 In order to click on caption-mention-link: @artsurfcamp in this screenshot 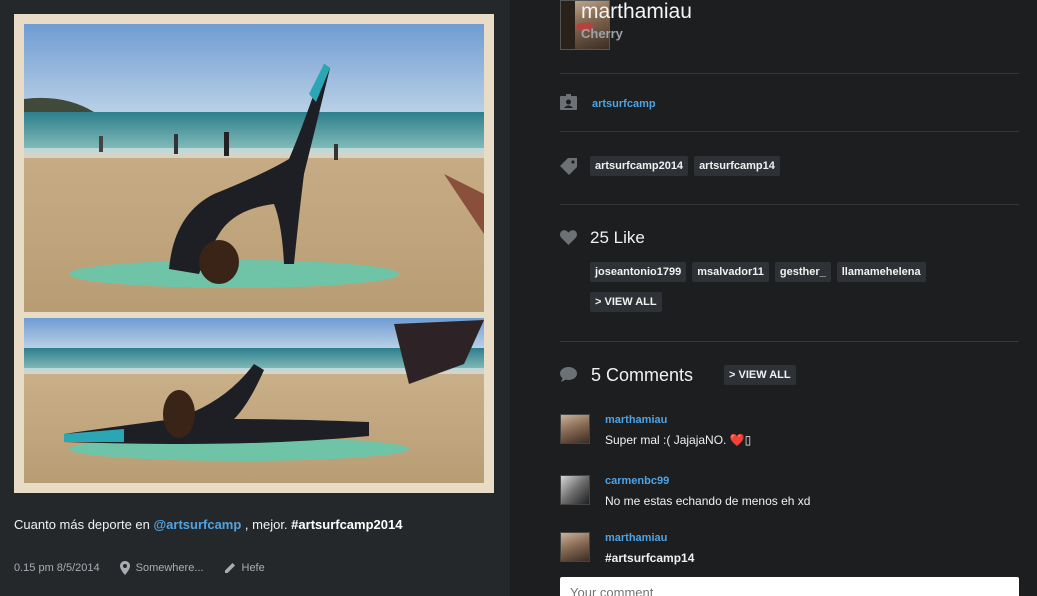, I will do `click(197, 524)`.